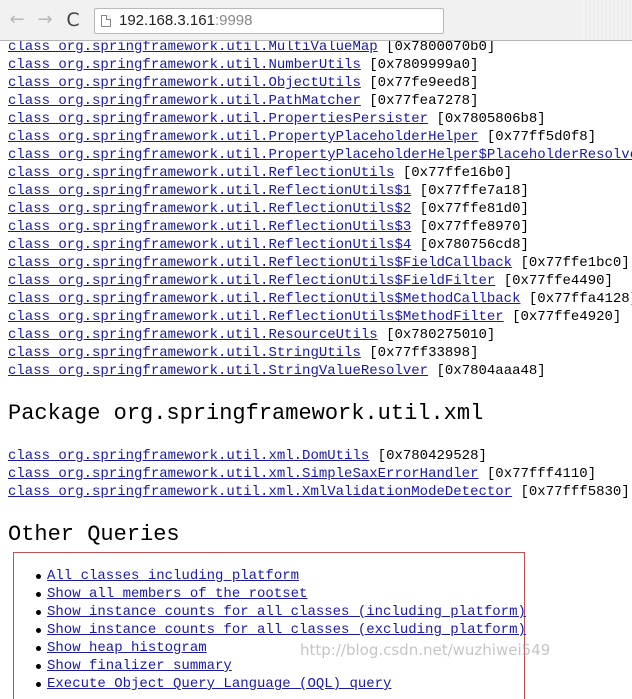 The image size is (632, 699). Describe the element at coordinates (567, 317) in the screenshot. I see `class-address: [0x77ffe4920]` at that location.